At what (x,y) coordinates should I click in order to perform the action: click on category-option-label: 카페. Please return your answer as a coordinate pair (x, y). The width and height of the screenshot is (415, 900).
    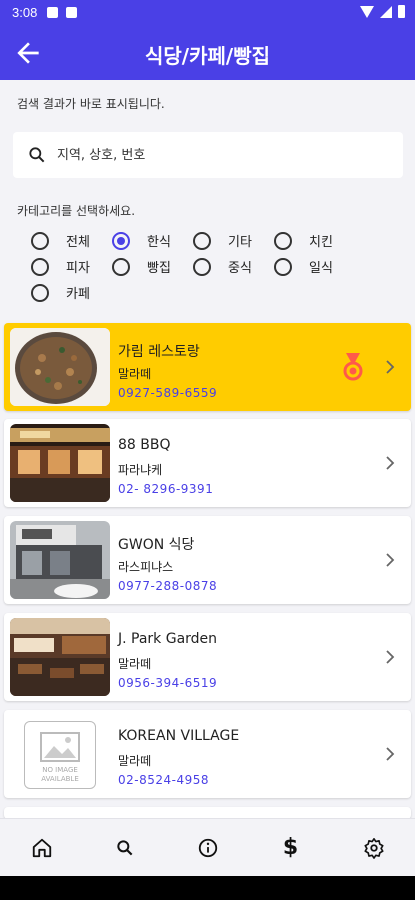
    Looking at the image, I should click on (78, 294).